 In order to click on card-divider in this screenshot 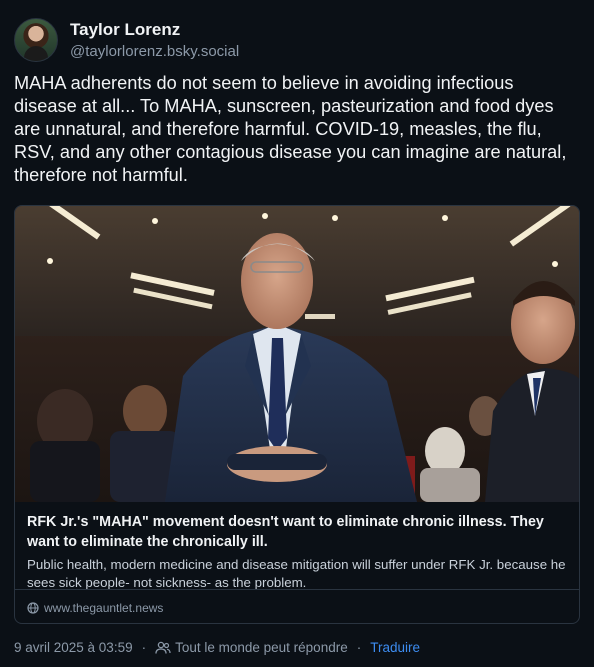, I will do `click(297, 589)`.